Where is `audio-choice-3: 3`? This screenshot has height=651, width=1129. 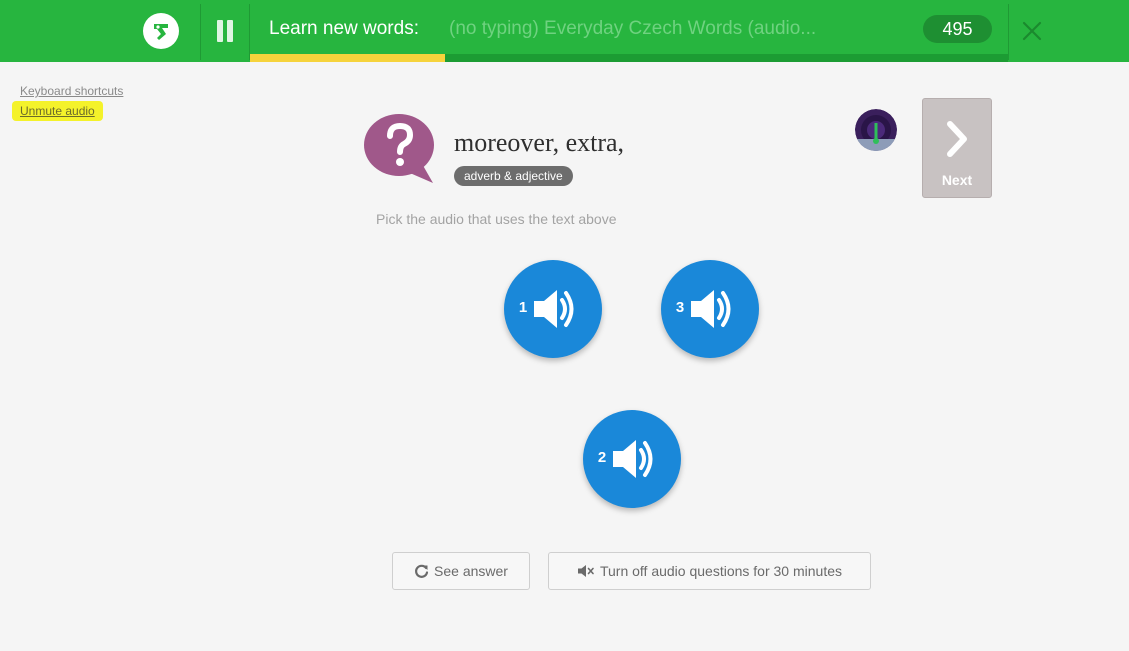
audio-choice-3: 3 is located at coordinates (710, 309).